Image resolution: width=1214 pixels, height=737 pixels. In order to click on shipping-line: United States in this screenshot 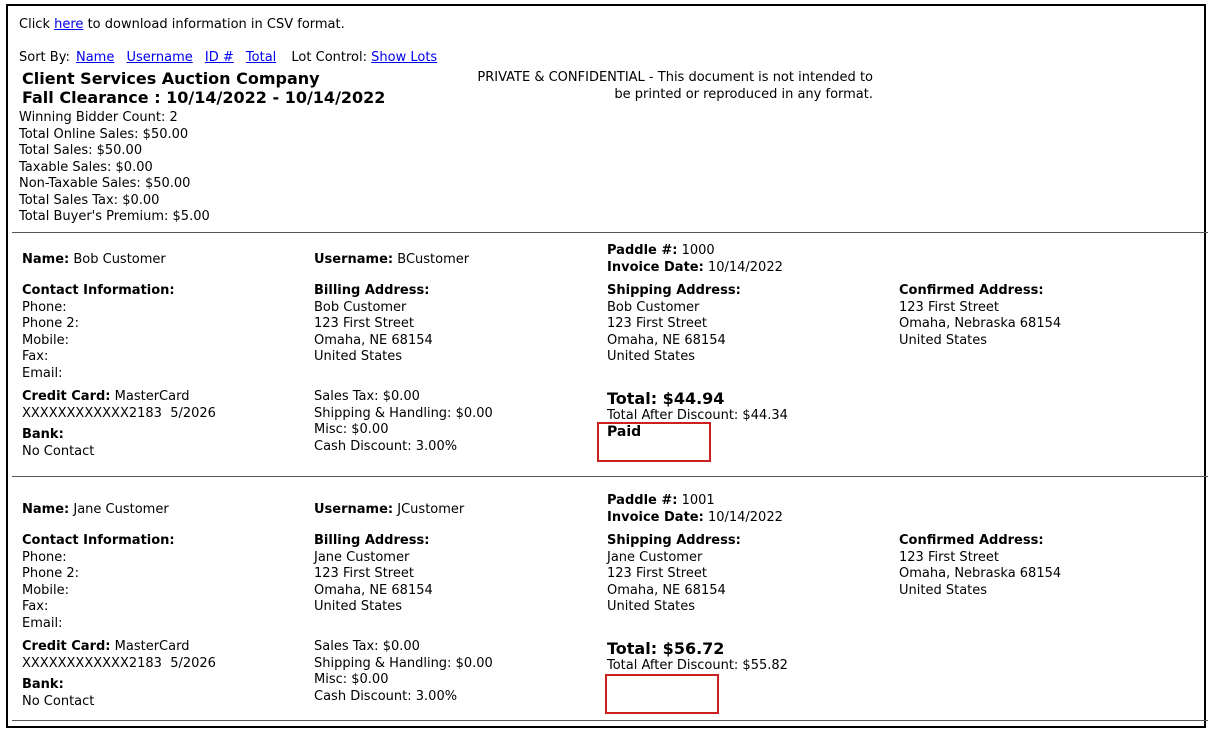, I will do `click(651, 356)`.